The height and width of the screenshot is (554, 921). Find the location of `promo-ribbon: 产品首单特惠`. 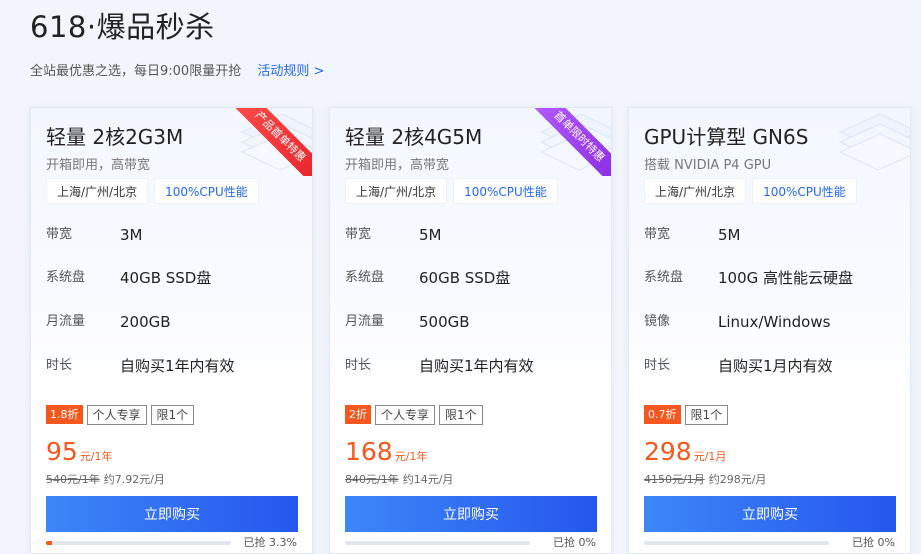

promo-ribbon: 产品首单特惠 is located at coordinates (272, 142).